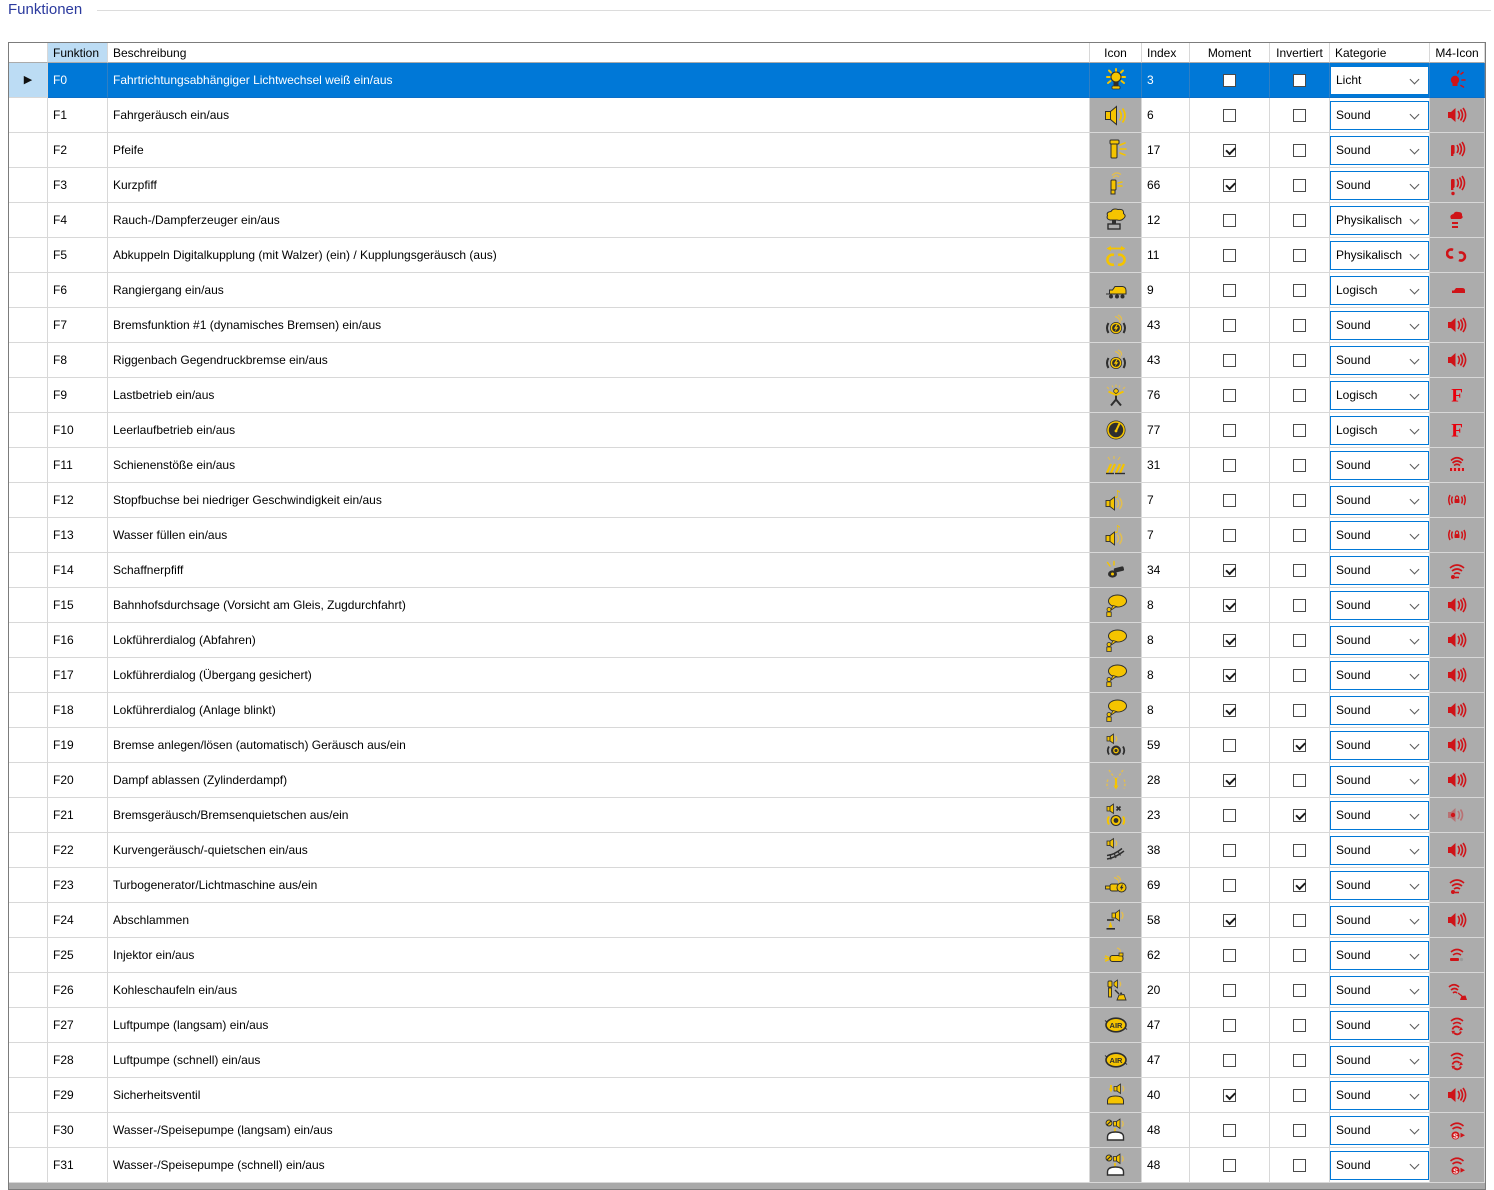 The image size is (1494, 1190). What do you see at coordinates (1116, 53) in the screenshot?
I see `col-header-icon: Icon` at bounding box center [1116, 53].